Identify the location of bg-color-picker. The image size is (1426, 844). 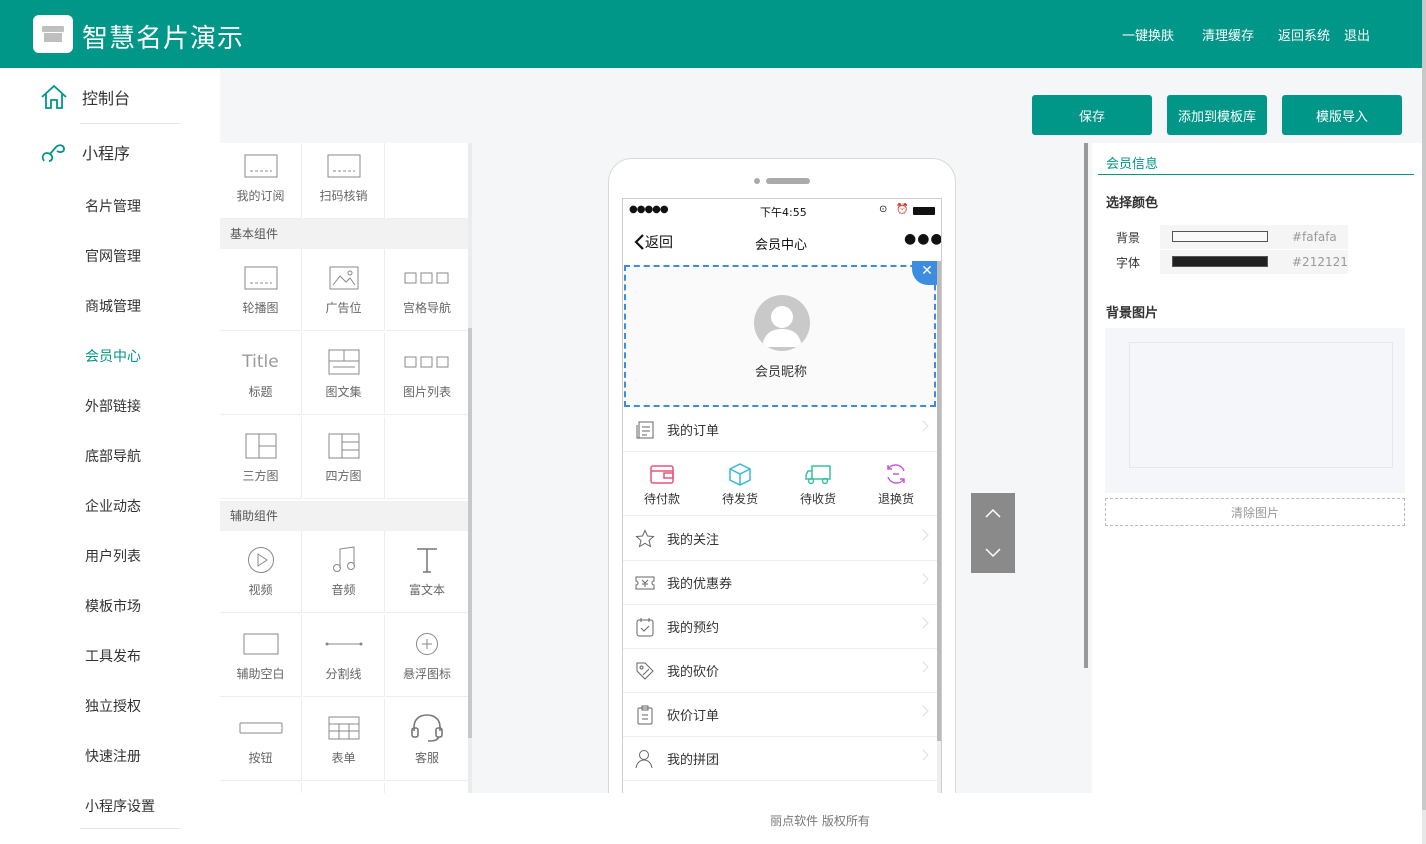
(1220, 237).